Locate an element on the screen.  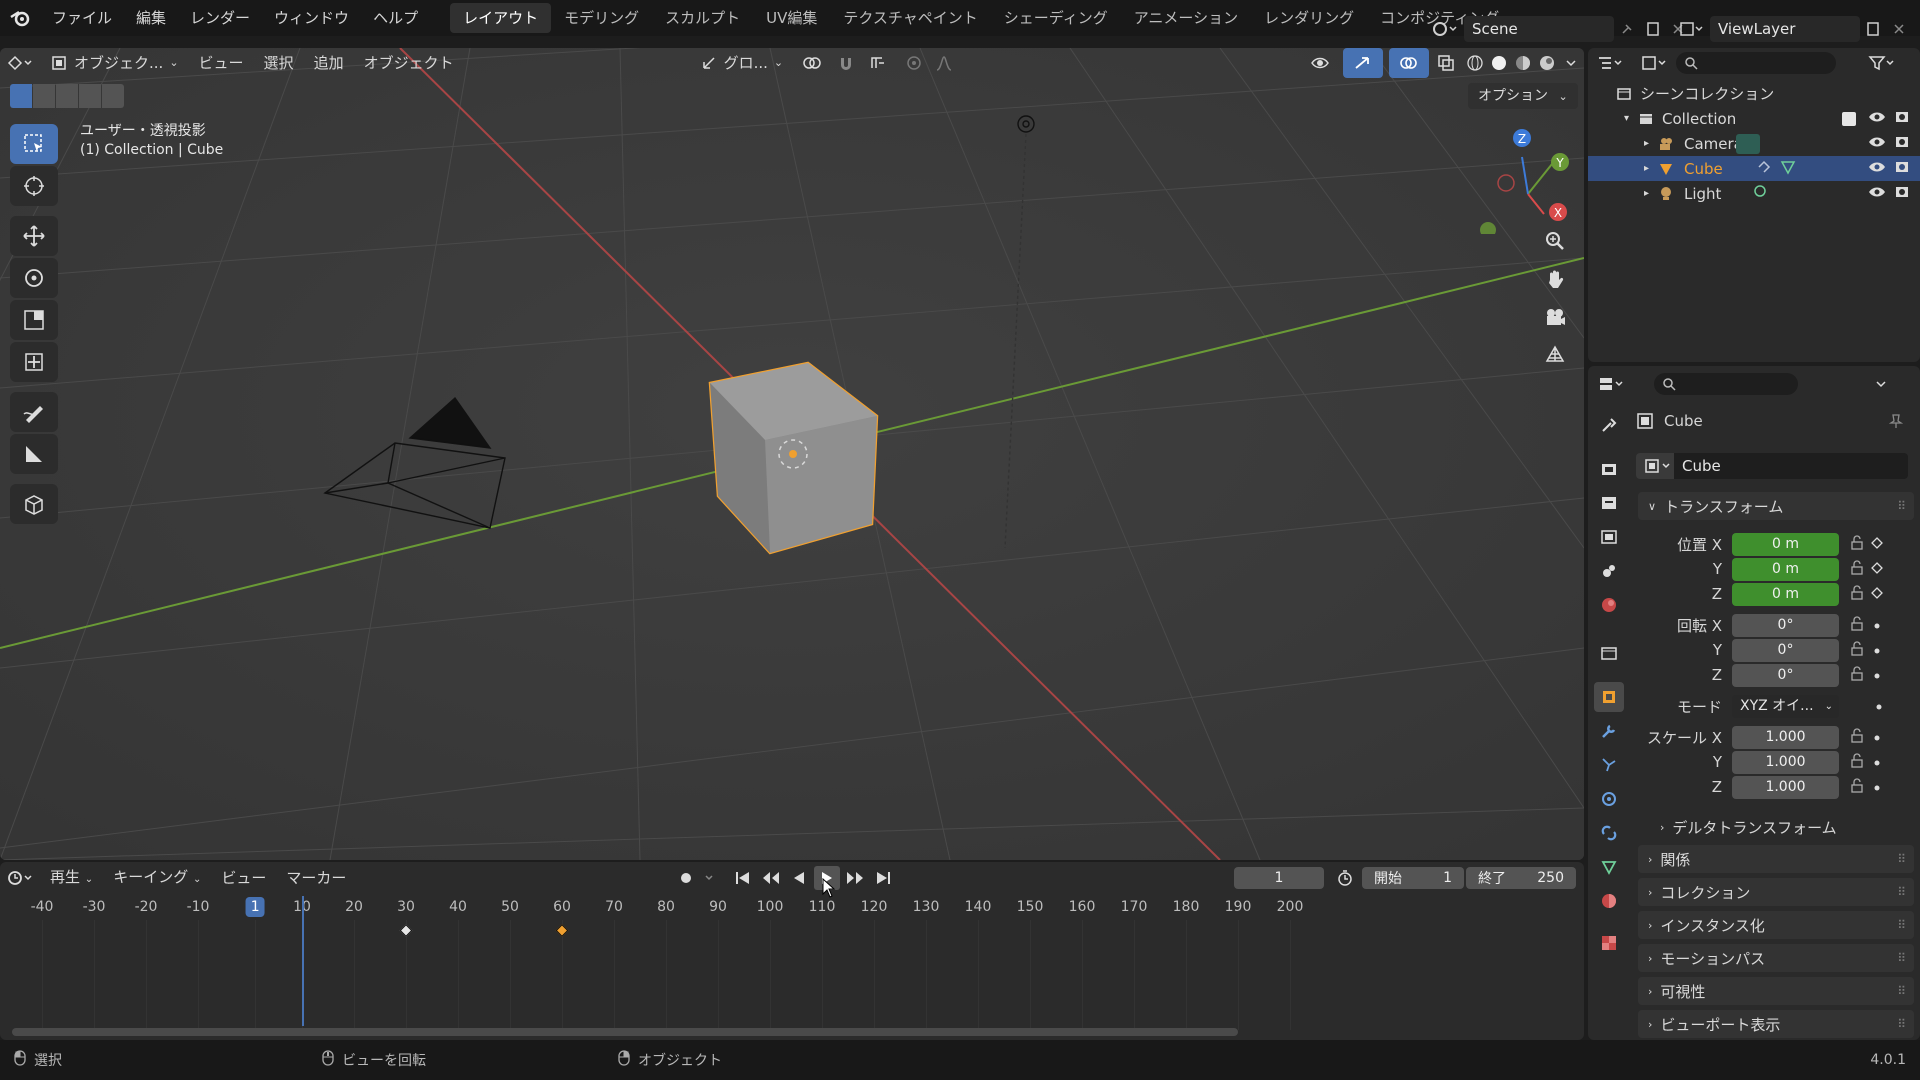
timeline-scrollbar is located at coordinates (625, 1032).